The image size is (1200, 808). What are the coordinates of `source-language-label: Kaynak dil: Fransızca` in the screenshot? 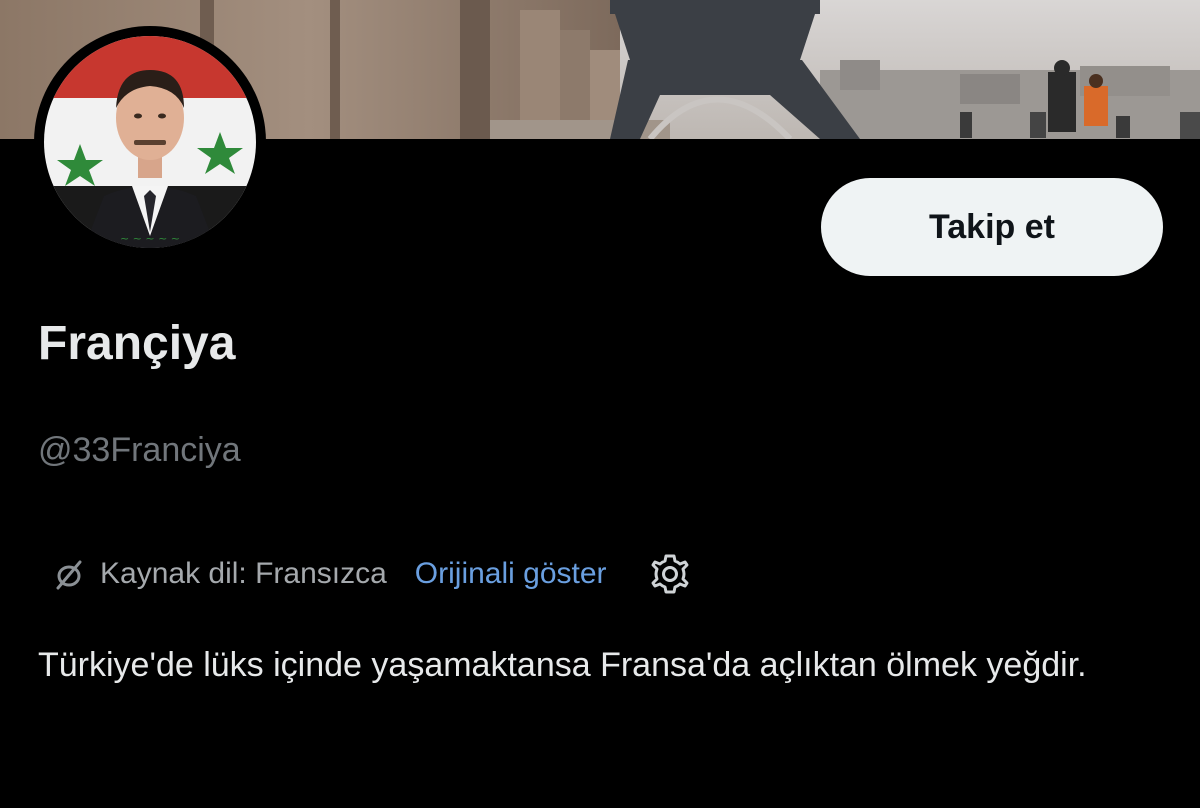 It's located at (243, 573).